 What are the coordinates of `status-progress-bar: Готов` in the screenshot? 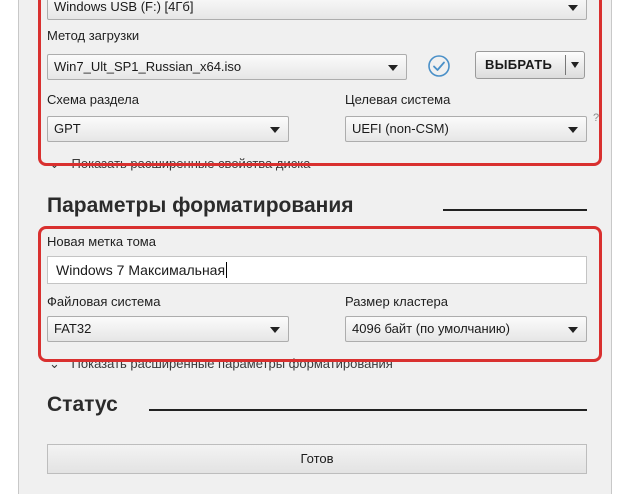 It's located at (317, 459).